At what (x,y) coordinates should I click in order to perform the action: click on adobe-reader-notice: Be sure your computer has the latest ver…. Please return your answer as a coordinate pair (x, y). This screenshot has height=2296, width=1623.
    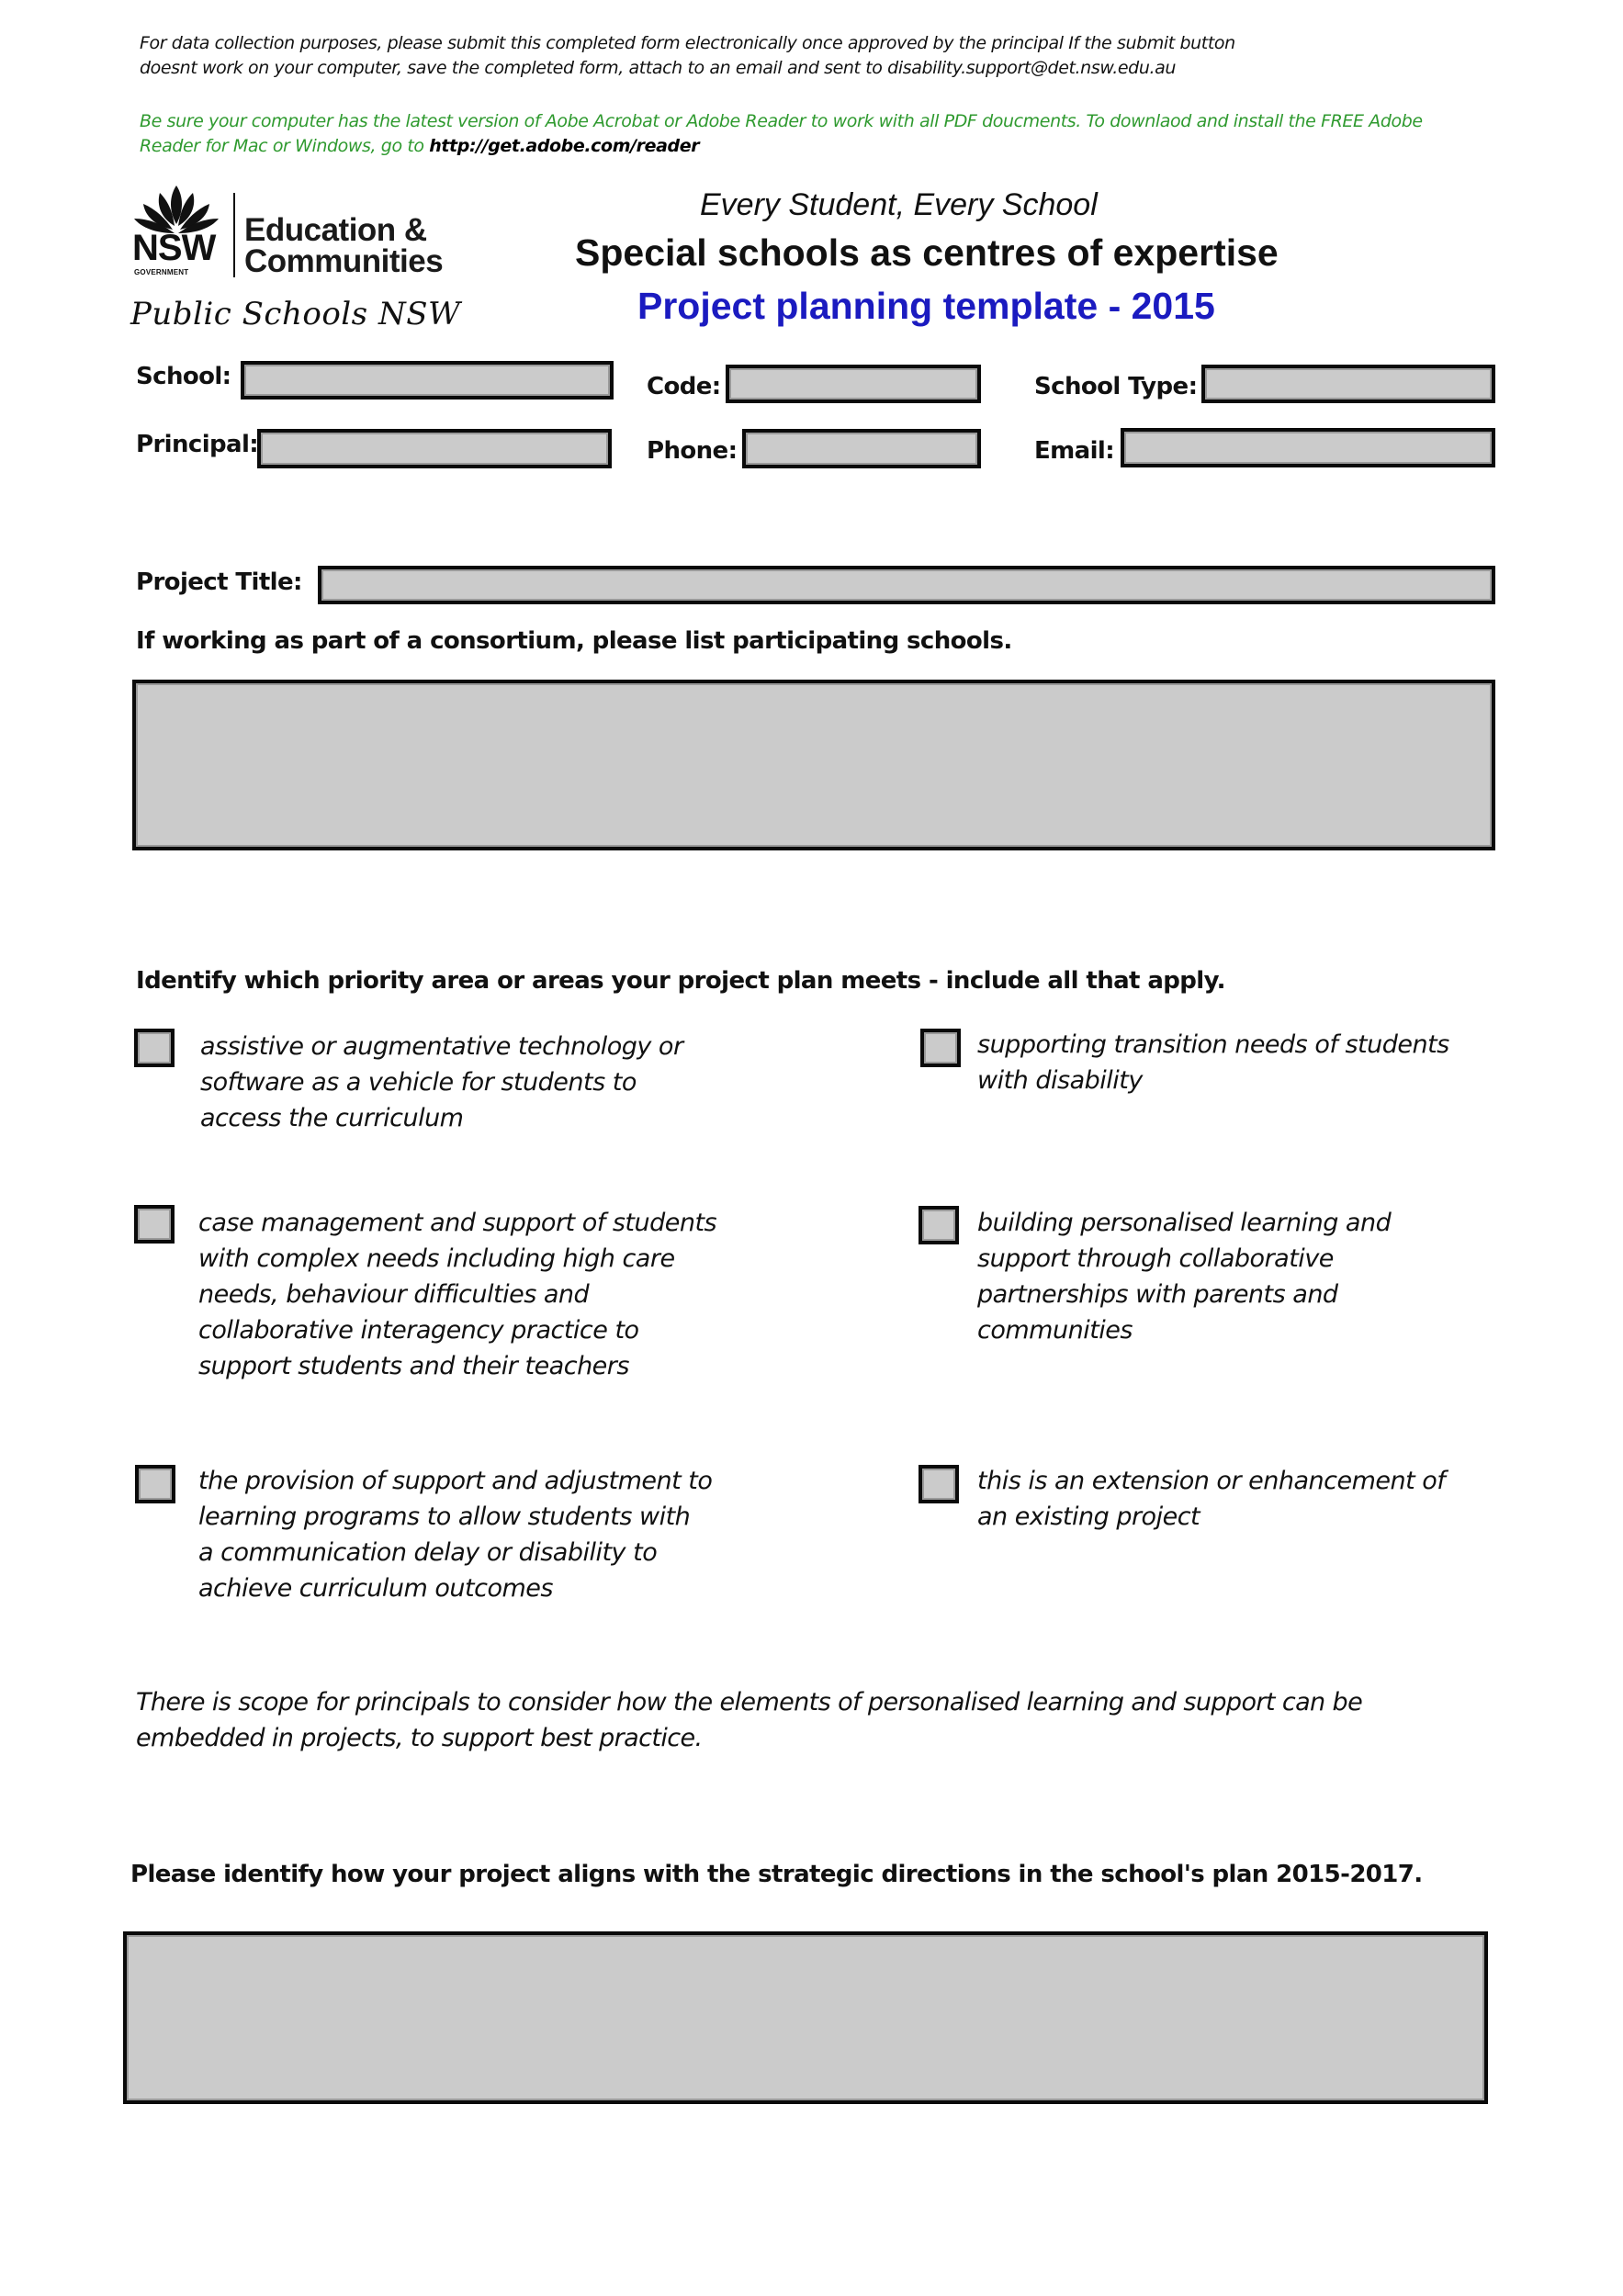
    Looking at the image, I should click on (838, 134).